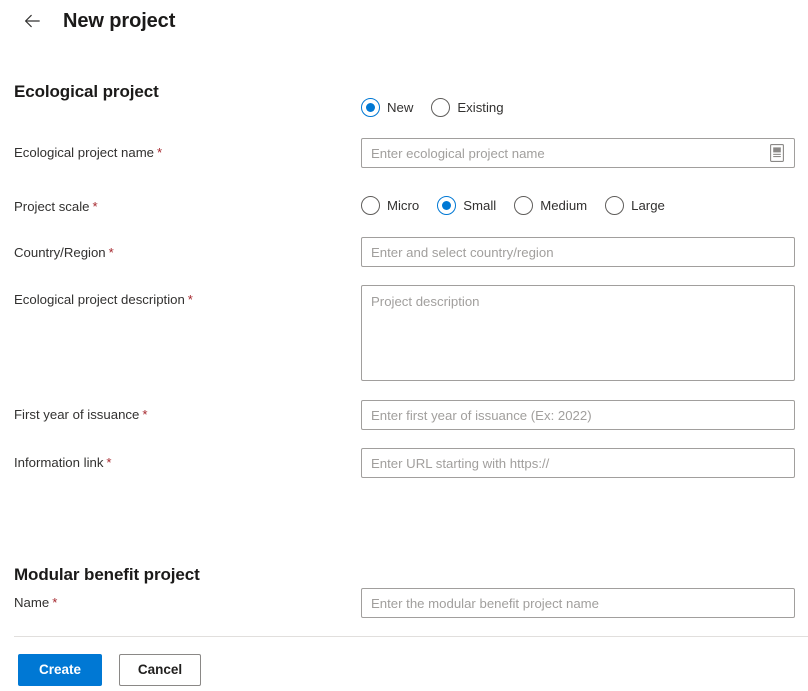 The width and height of the screenshot is (808, 691). Describe the element at coordinates (578, 463) in the screenshot. I see `input-information-link` at that location.